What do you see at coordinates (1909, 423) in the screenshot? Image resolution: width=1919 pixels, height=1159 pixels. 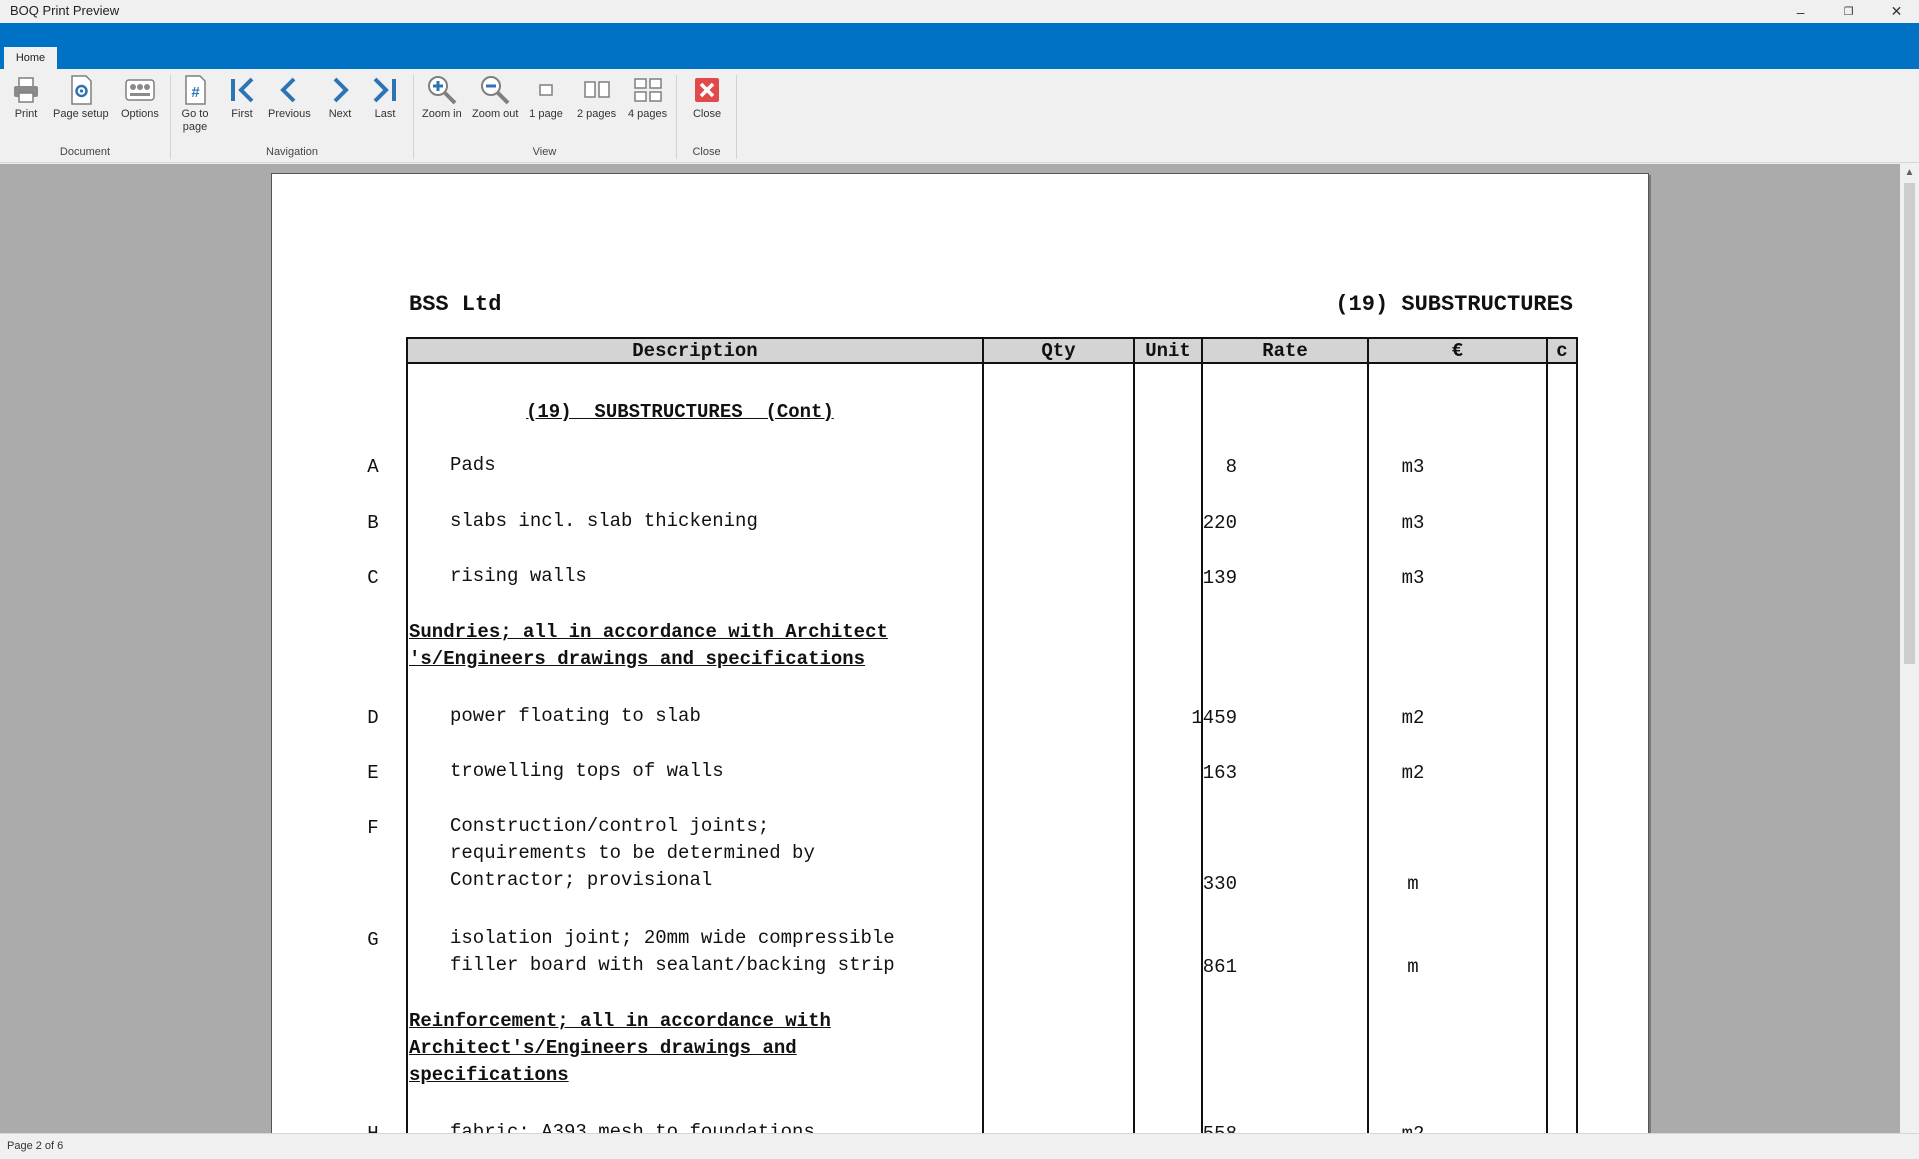 I see `scrollbar-thumb` at bounding box center [1909, 423].